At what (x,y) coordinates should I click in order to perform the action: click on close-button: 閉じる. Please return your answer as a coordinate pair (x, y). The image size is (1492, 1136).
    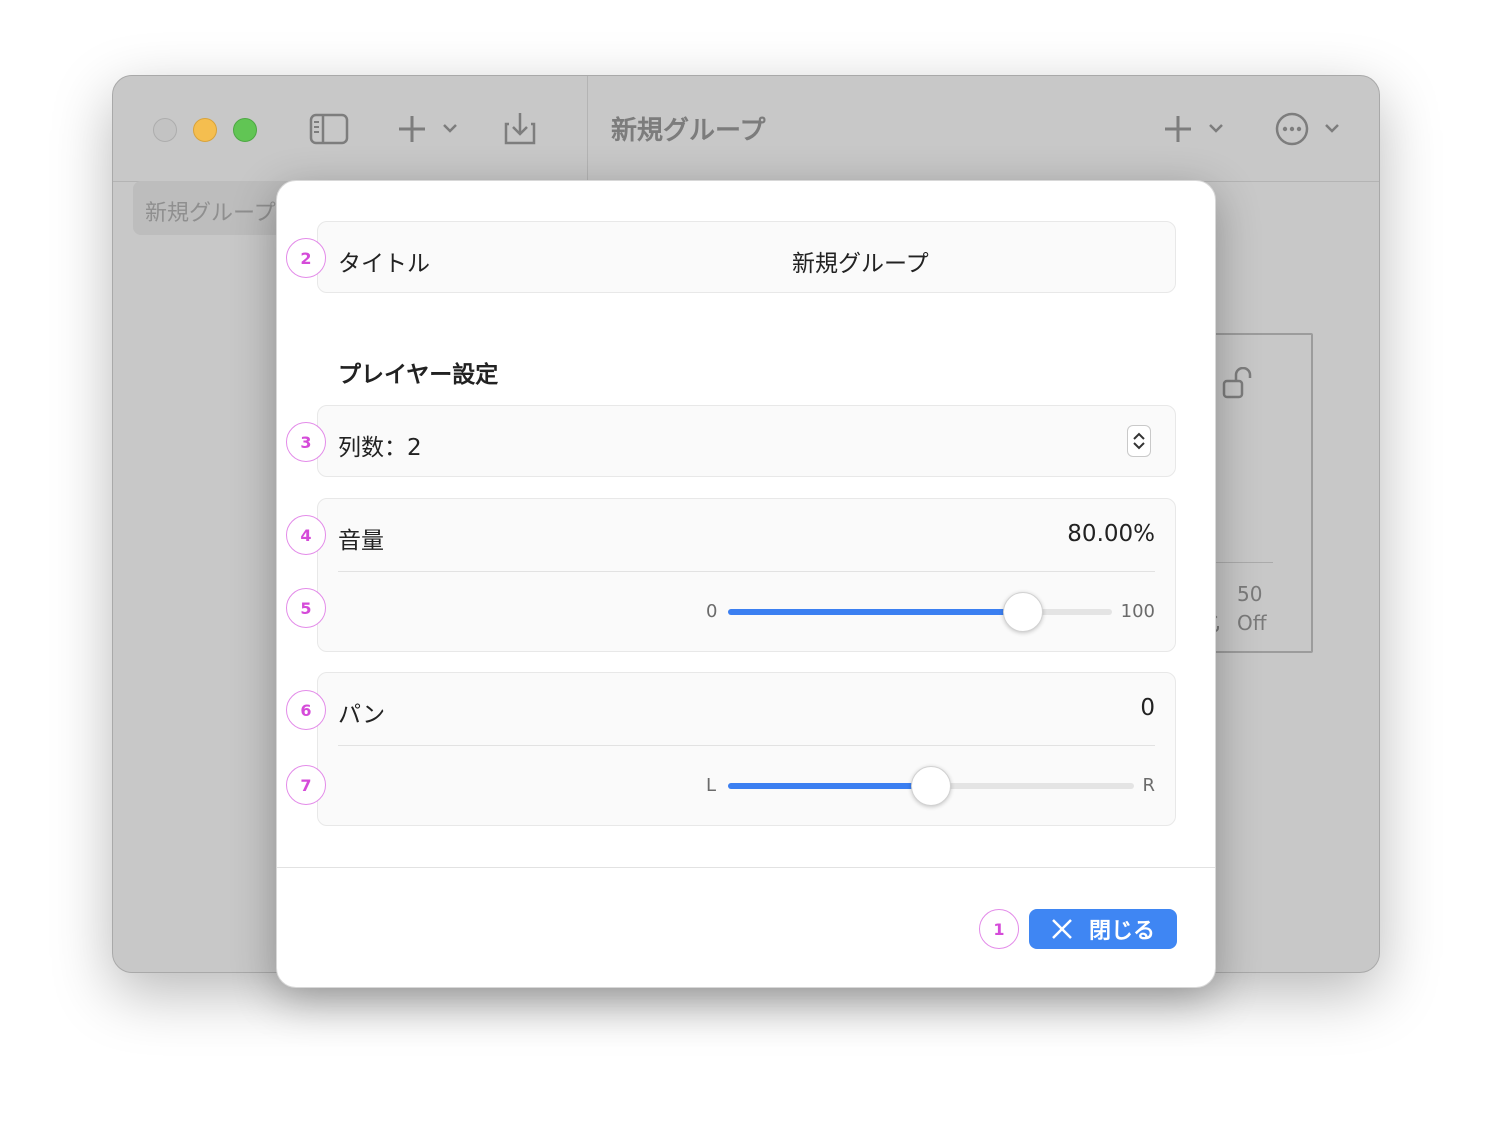
    Looking at the image, I should click on (1103, 929).